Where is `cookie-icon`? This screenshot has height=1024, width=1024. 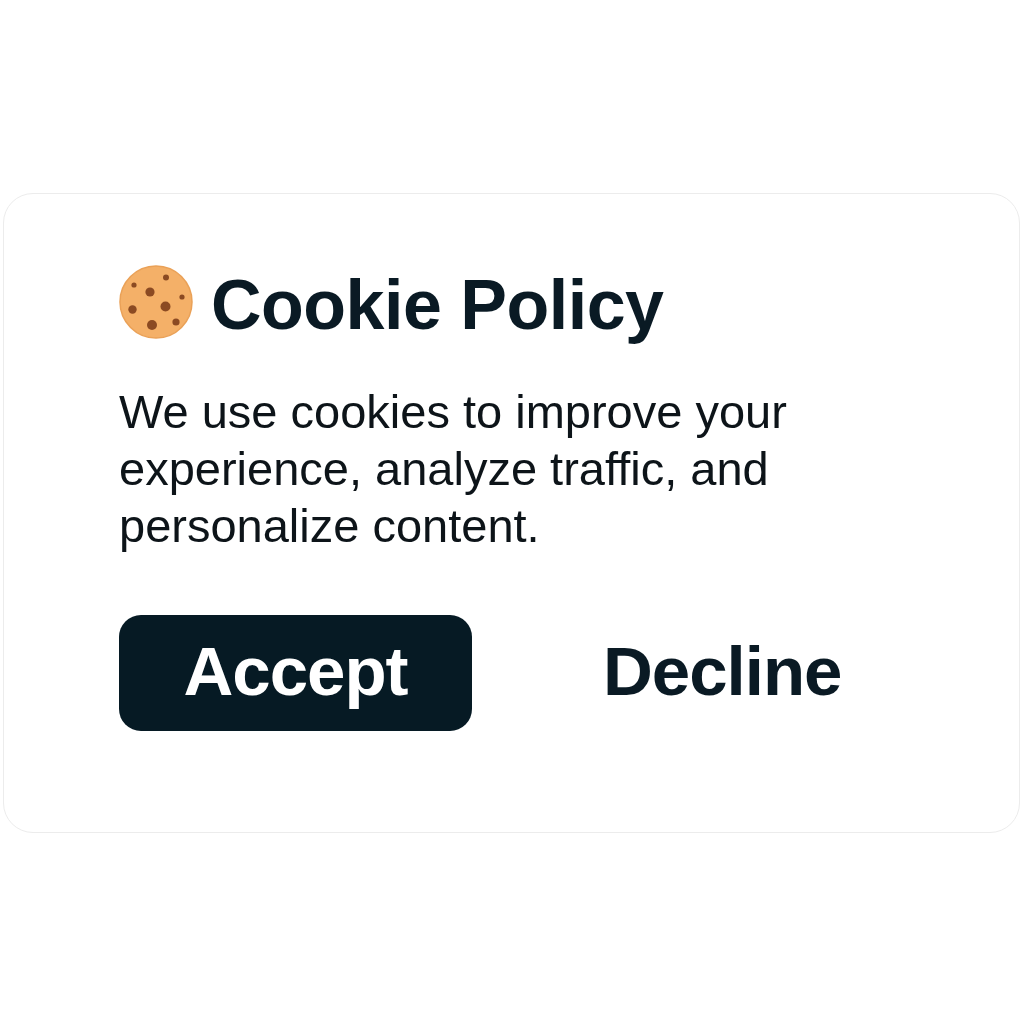 cookie-icon is located at coordinates (156, 302).